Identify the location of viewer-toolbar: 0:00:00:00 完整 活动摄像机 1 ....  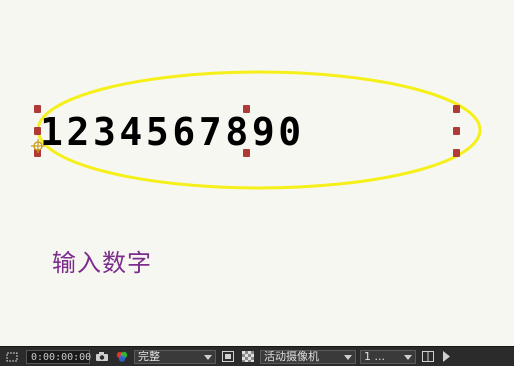
(257, 356).